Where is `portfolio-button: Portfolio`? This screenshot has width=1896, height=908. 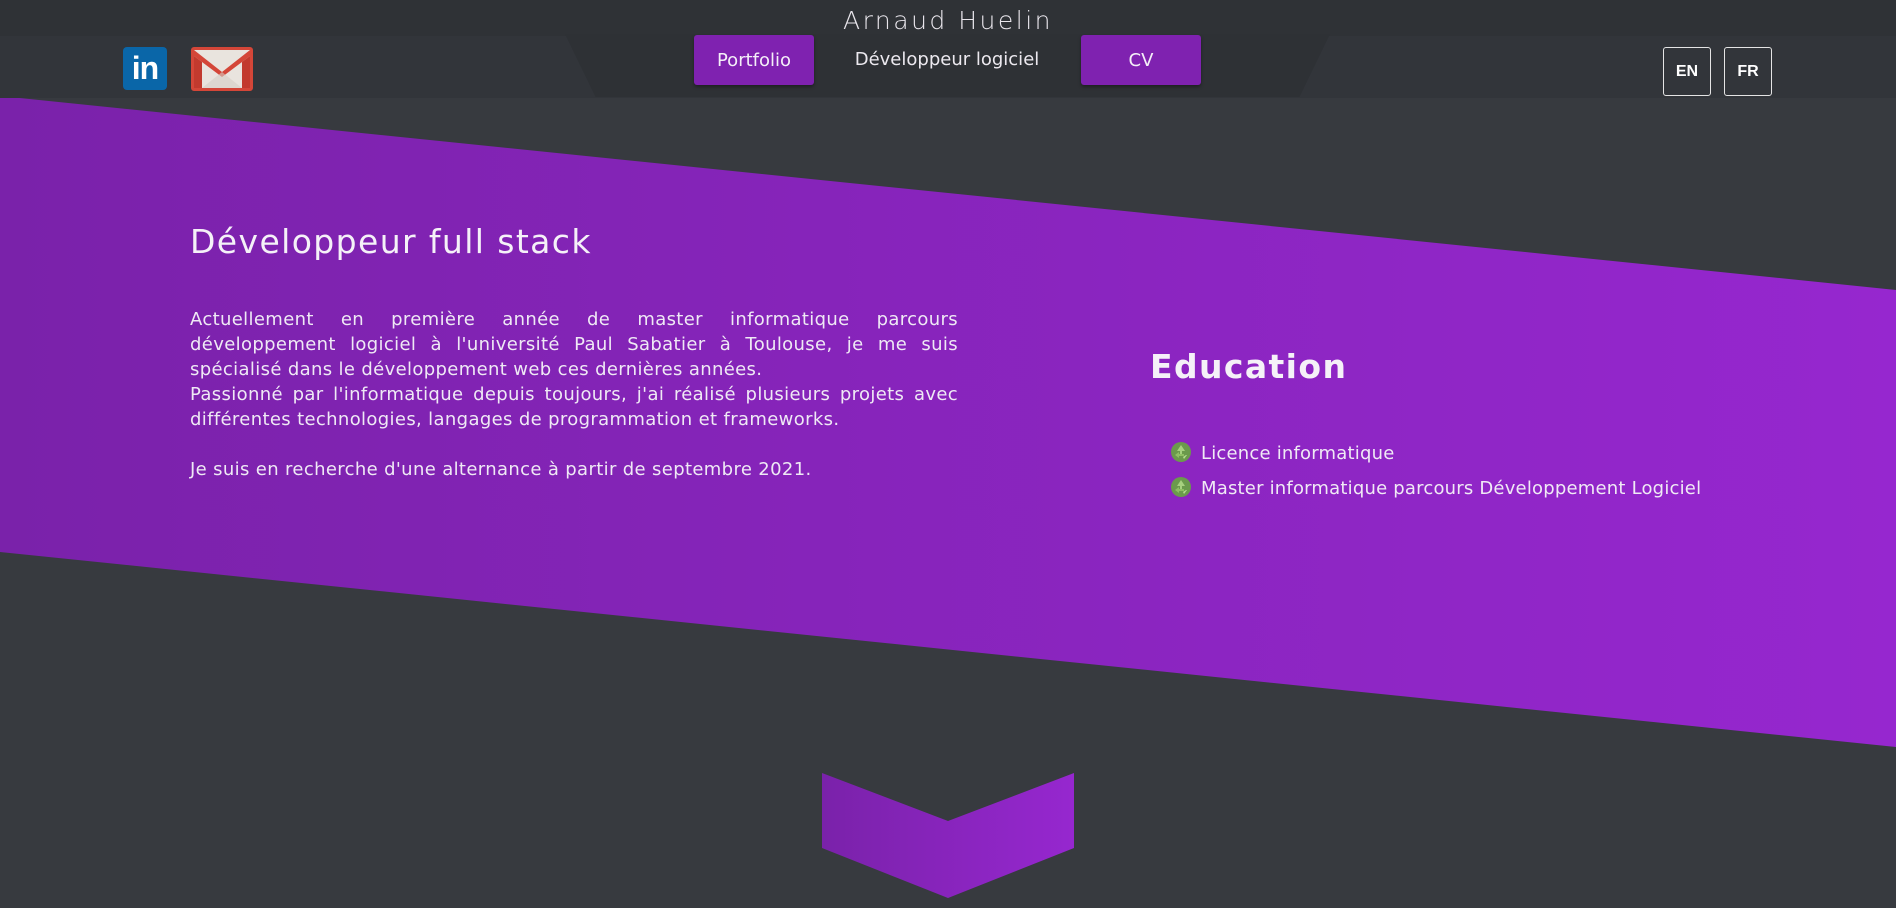
portfolio-button: Portfolio is located at coordinates (754, 60).